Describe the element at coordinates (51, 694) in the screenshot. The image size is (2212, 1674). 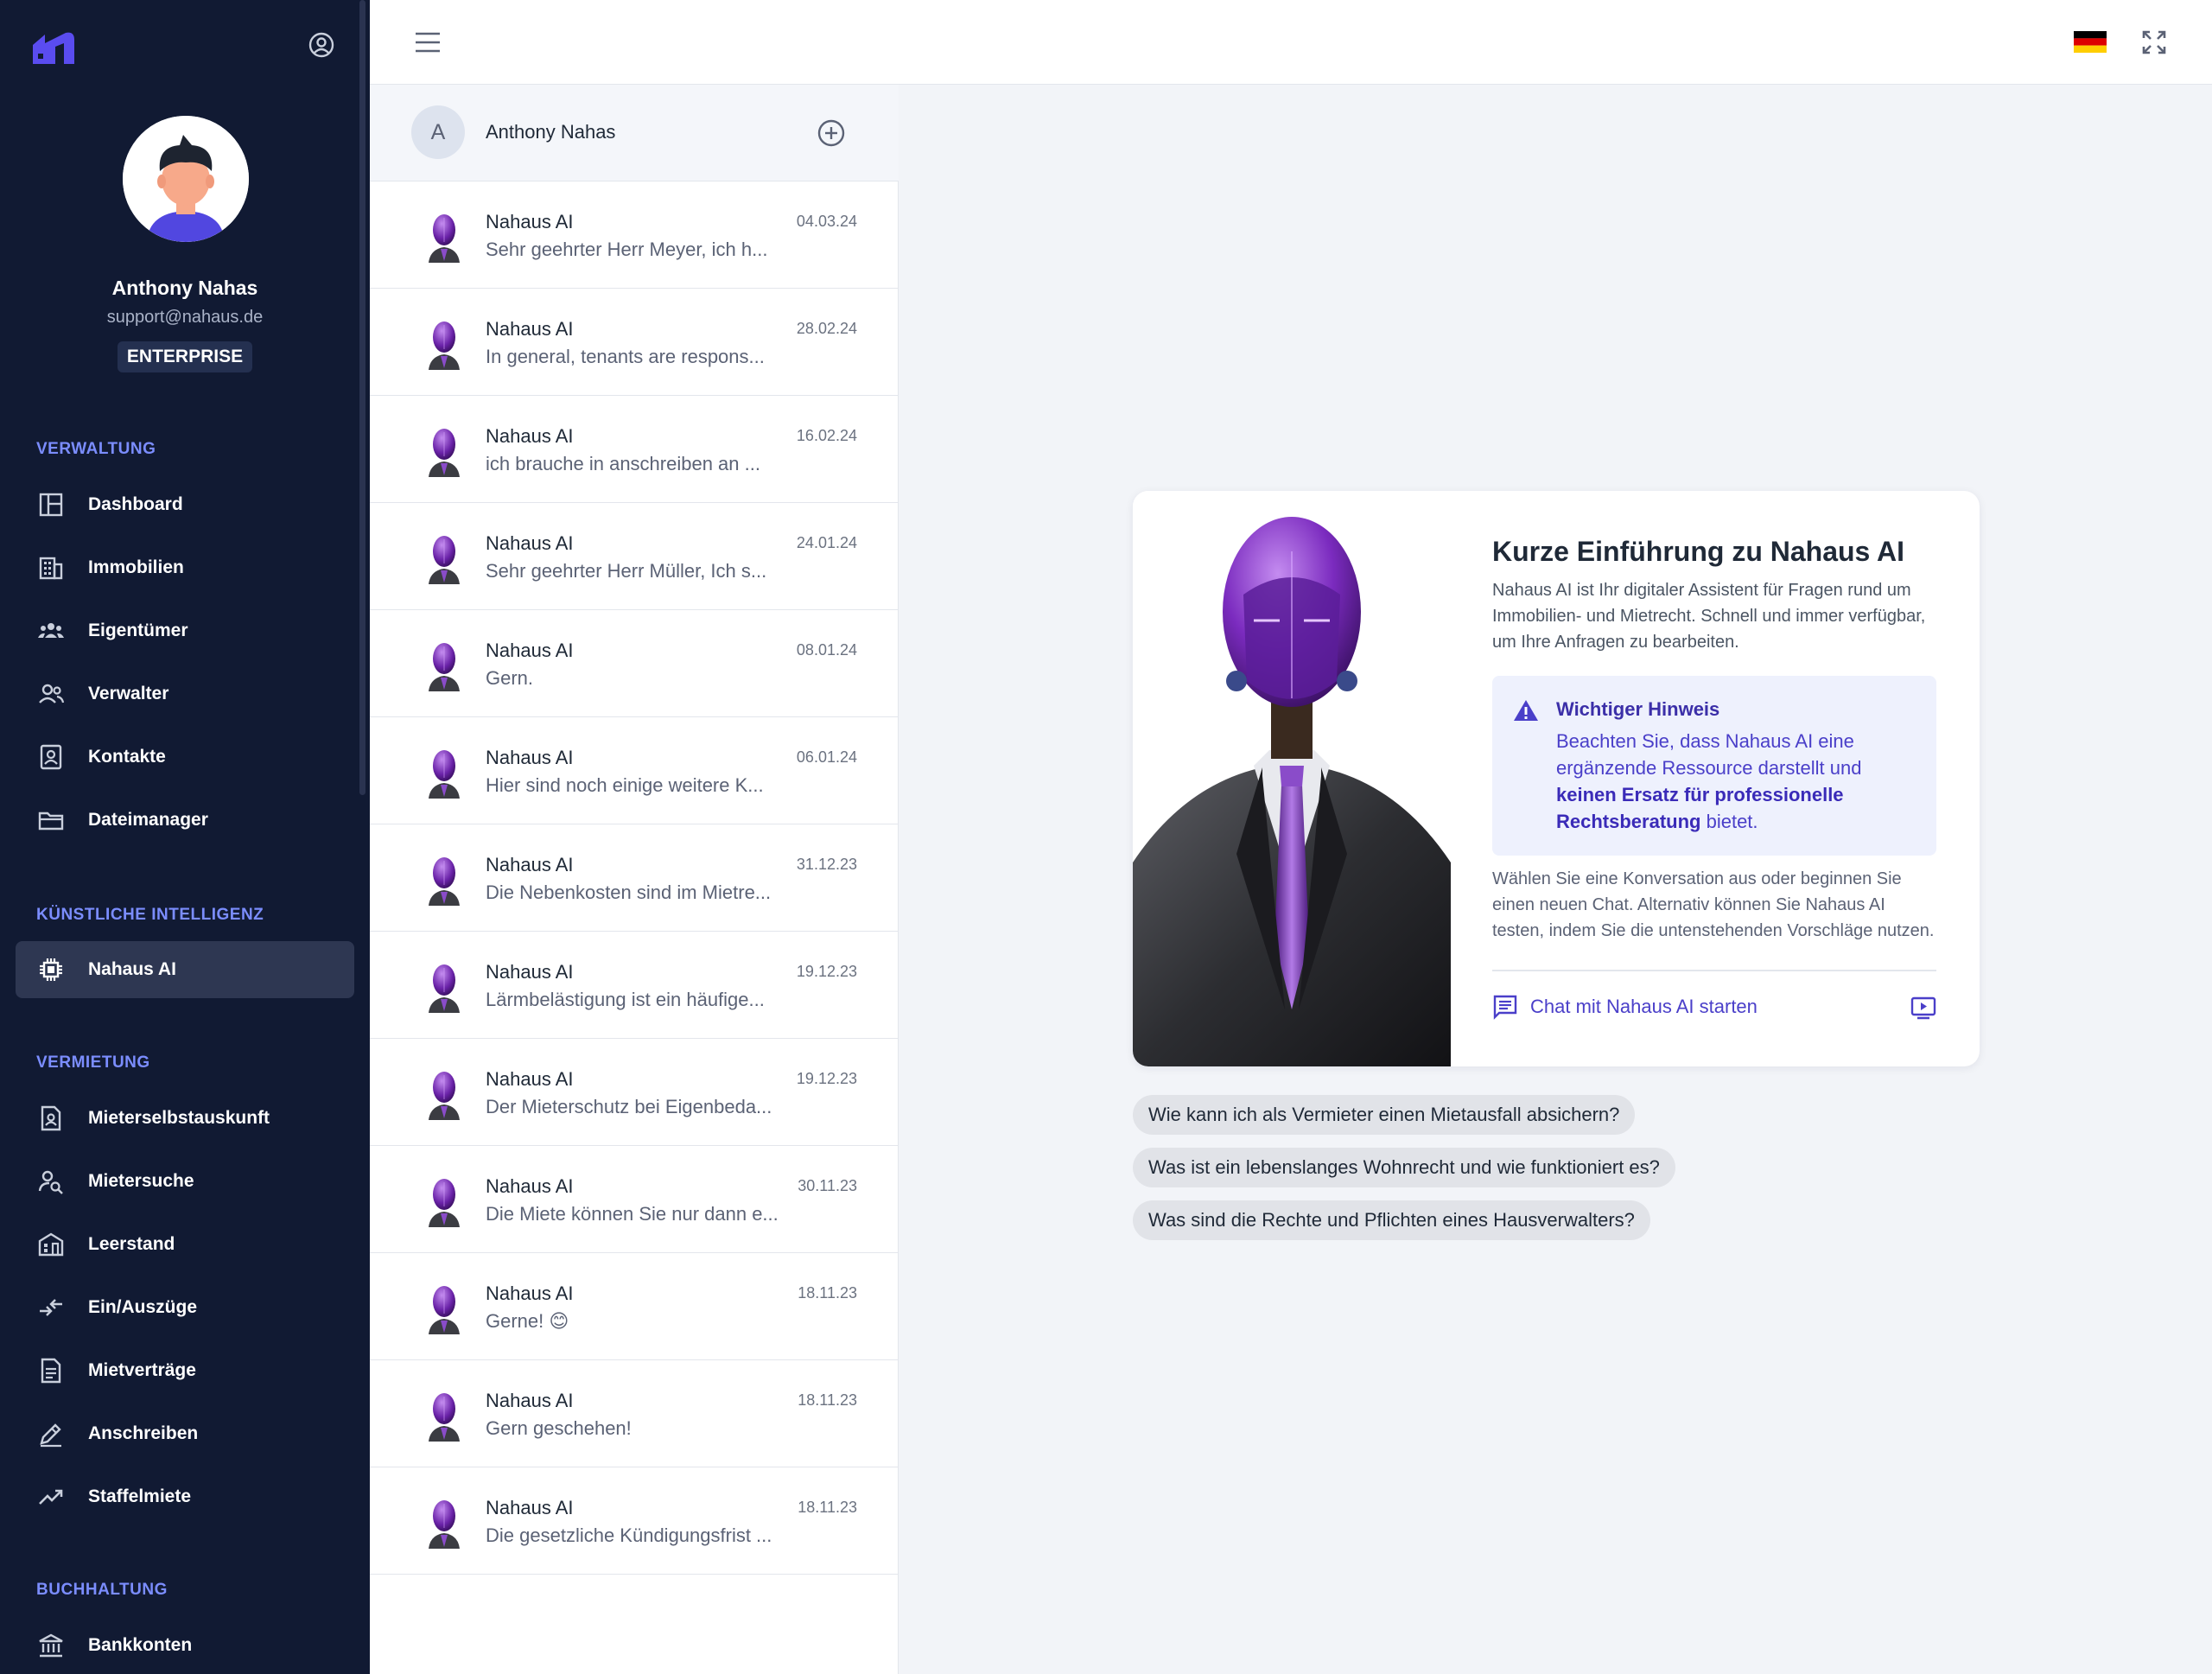
I see `users-icon` at that location.